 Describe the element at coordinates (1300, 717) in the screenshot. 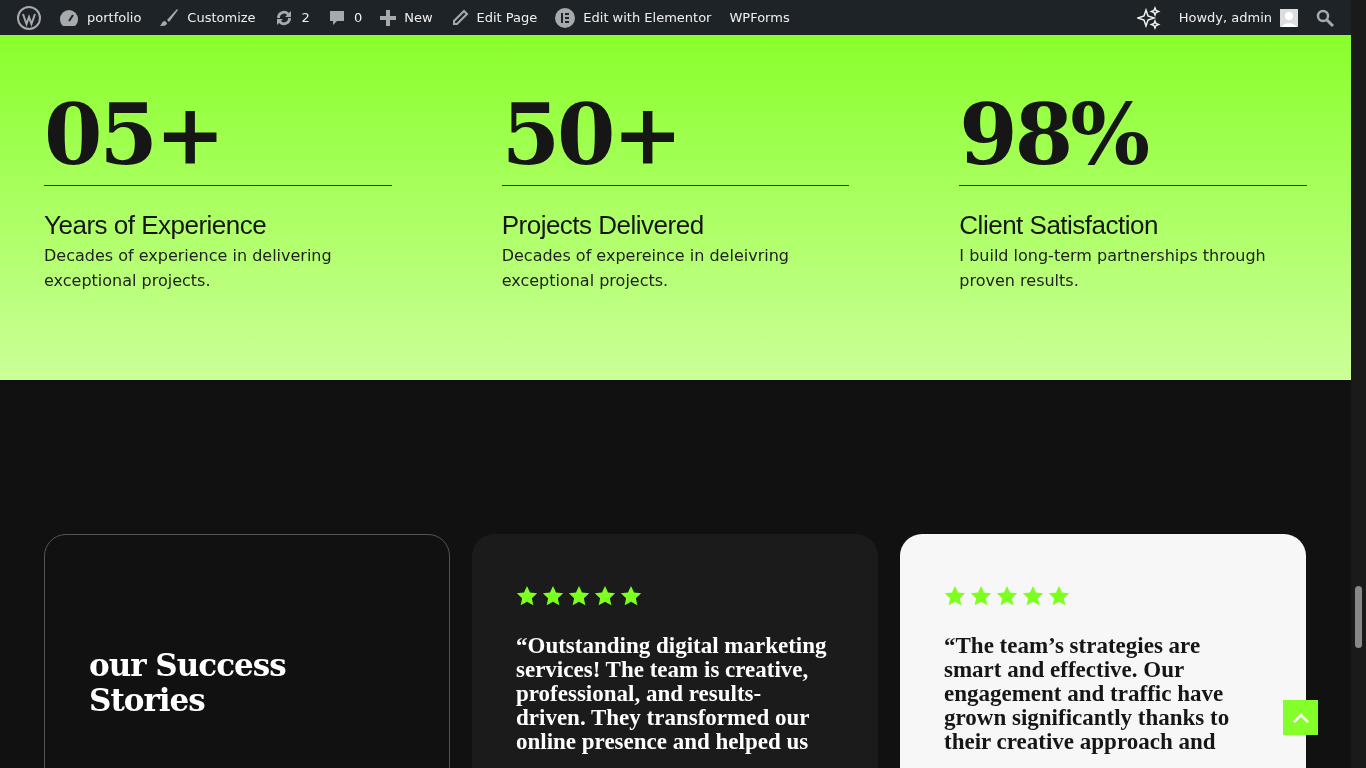

I see `chevron-up-icon` at that location.